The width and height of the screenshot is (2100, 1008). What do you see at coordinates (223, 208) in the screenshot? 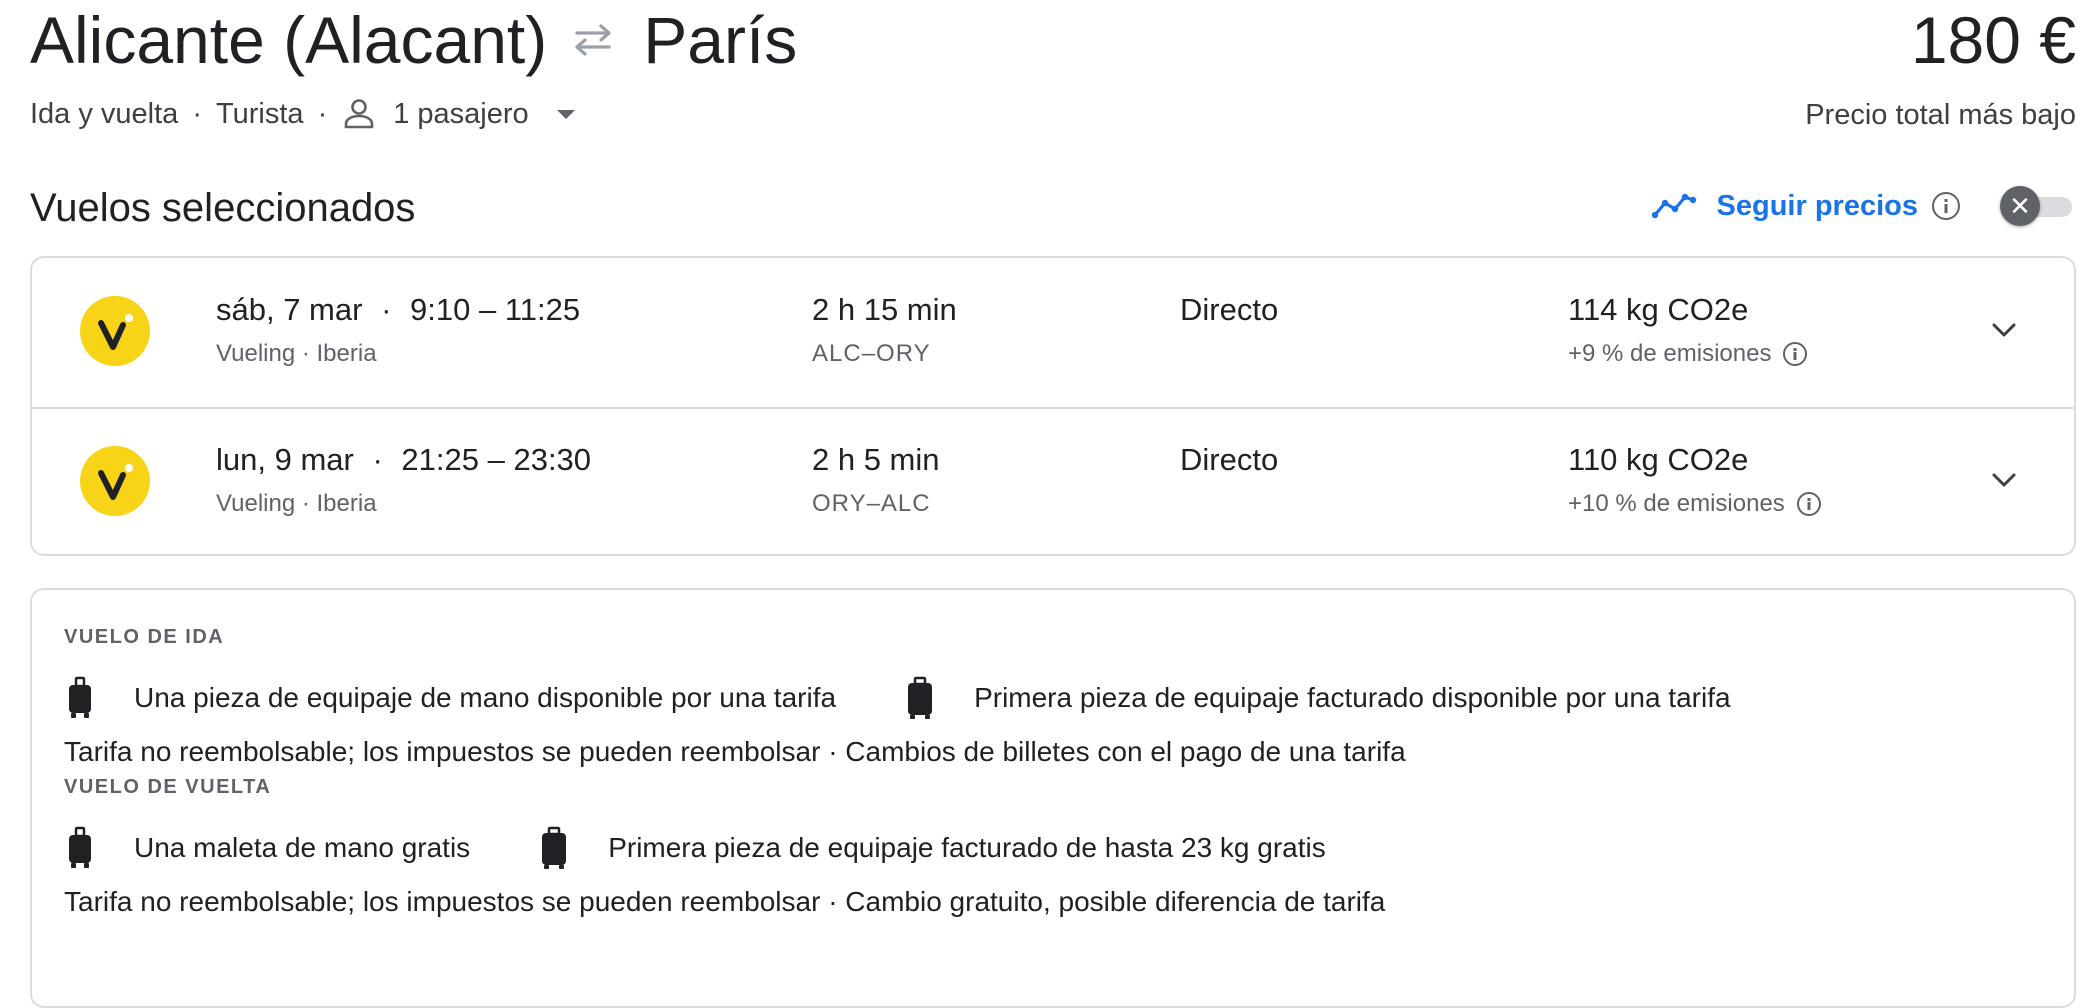
I see `selected-flights-title: Vuelos seleccionados` at bounding box center [223, 208].